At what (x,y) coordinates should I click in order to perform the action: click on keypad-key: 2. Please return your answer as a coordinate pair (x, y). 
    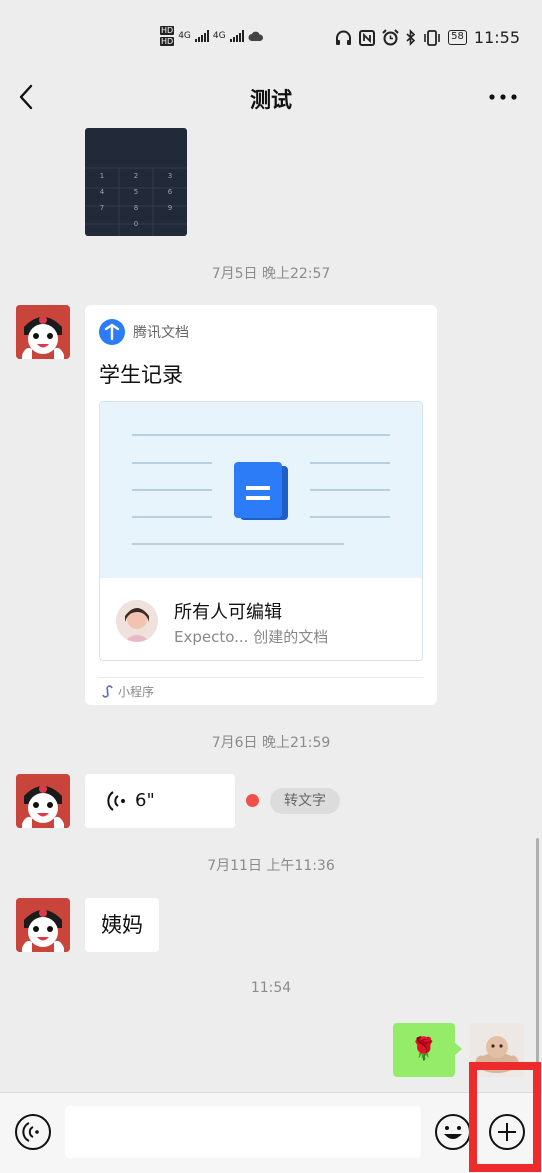
    Looking at the image, I should click on (136, 176).